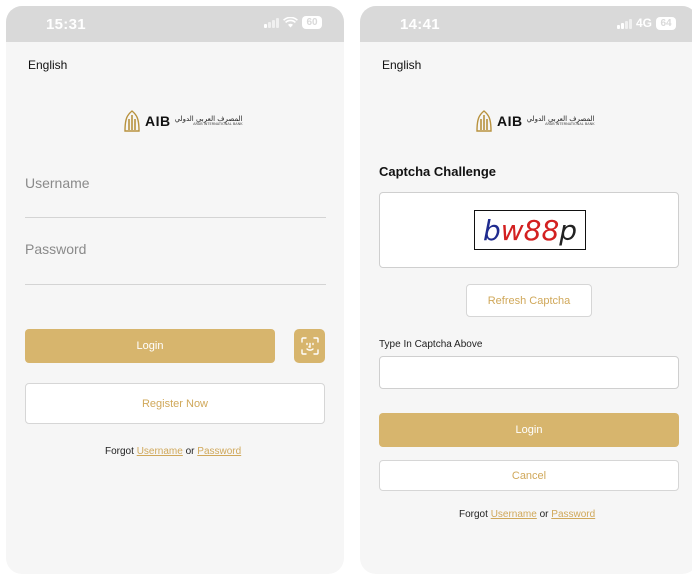 This screenshot has width=692, height=578. What do you see at coordinates (312, 22) in the screenshot?
I see `battery-icon: 60` at bounding box center [312, 22].